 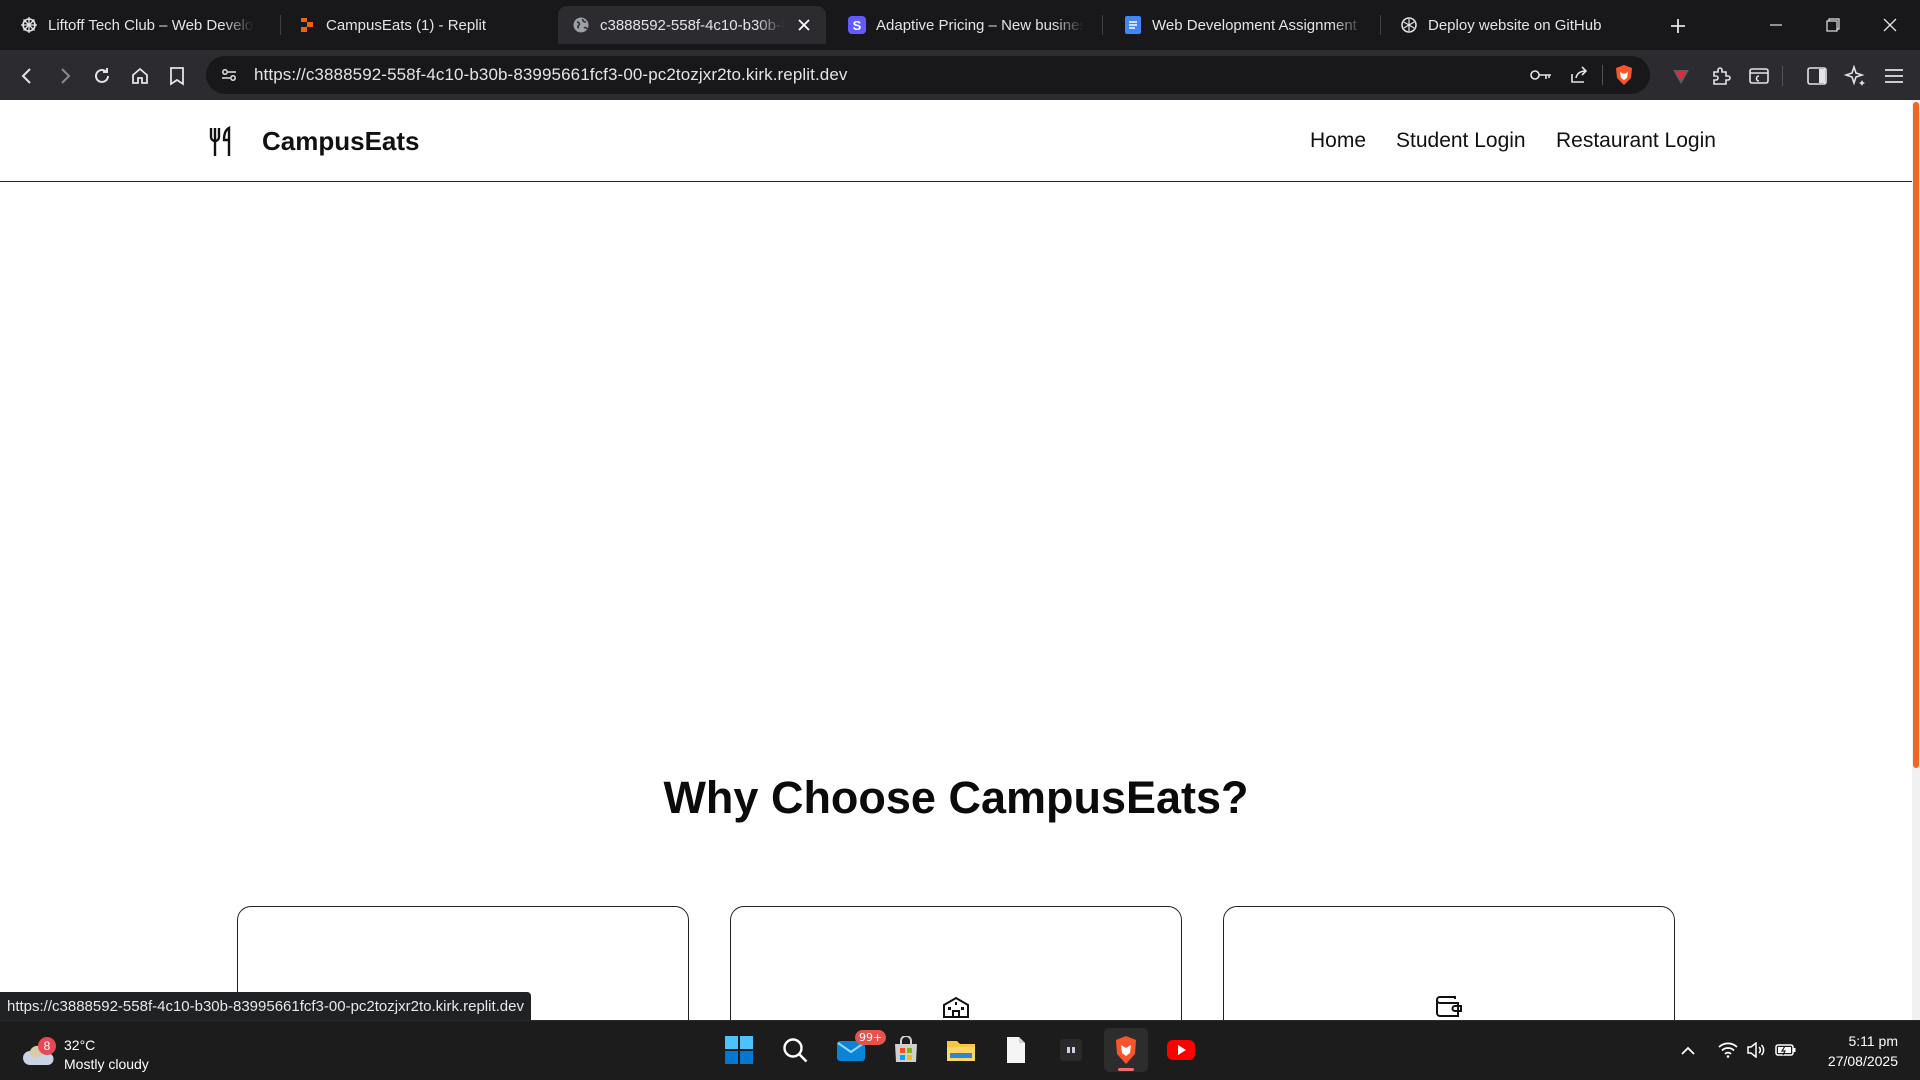 I want to click on nav-restaurant-login-link: Restaurant Login, so click(x=1636, y=141).